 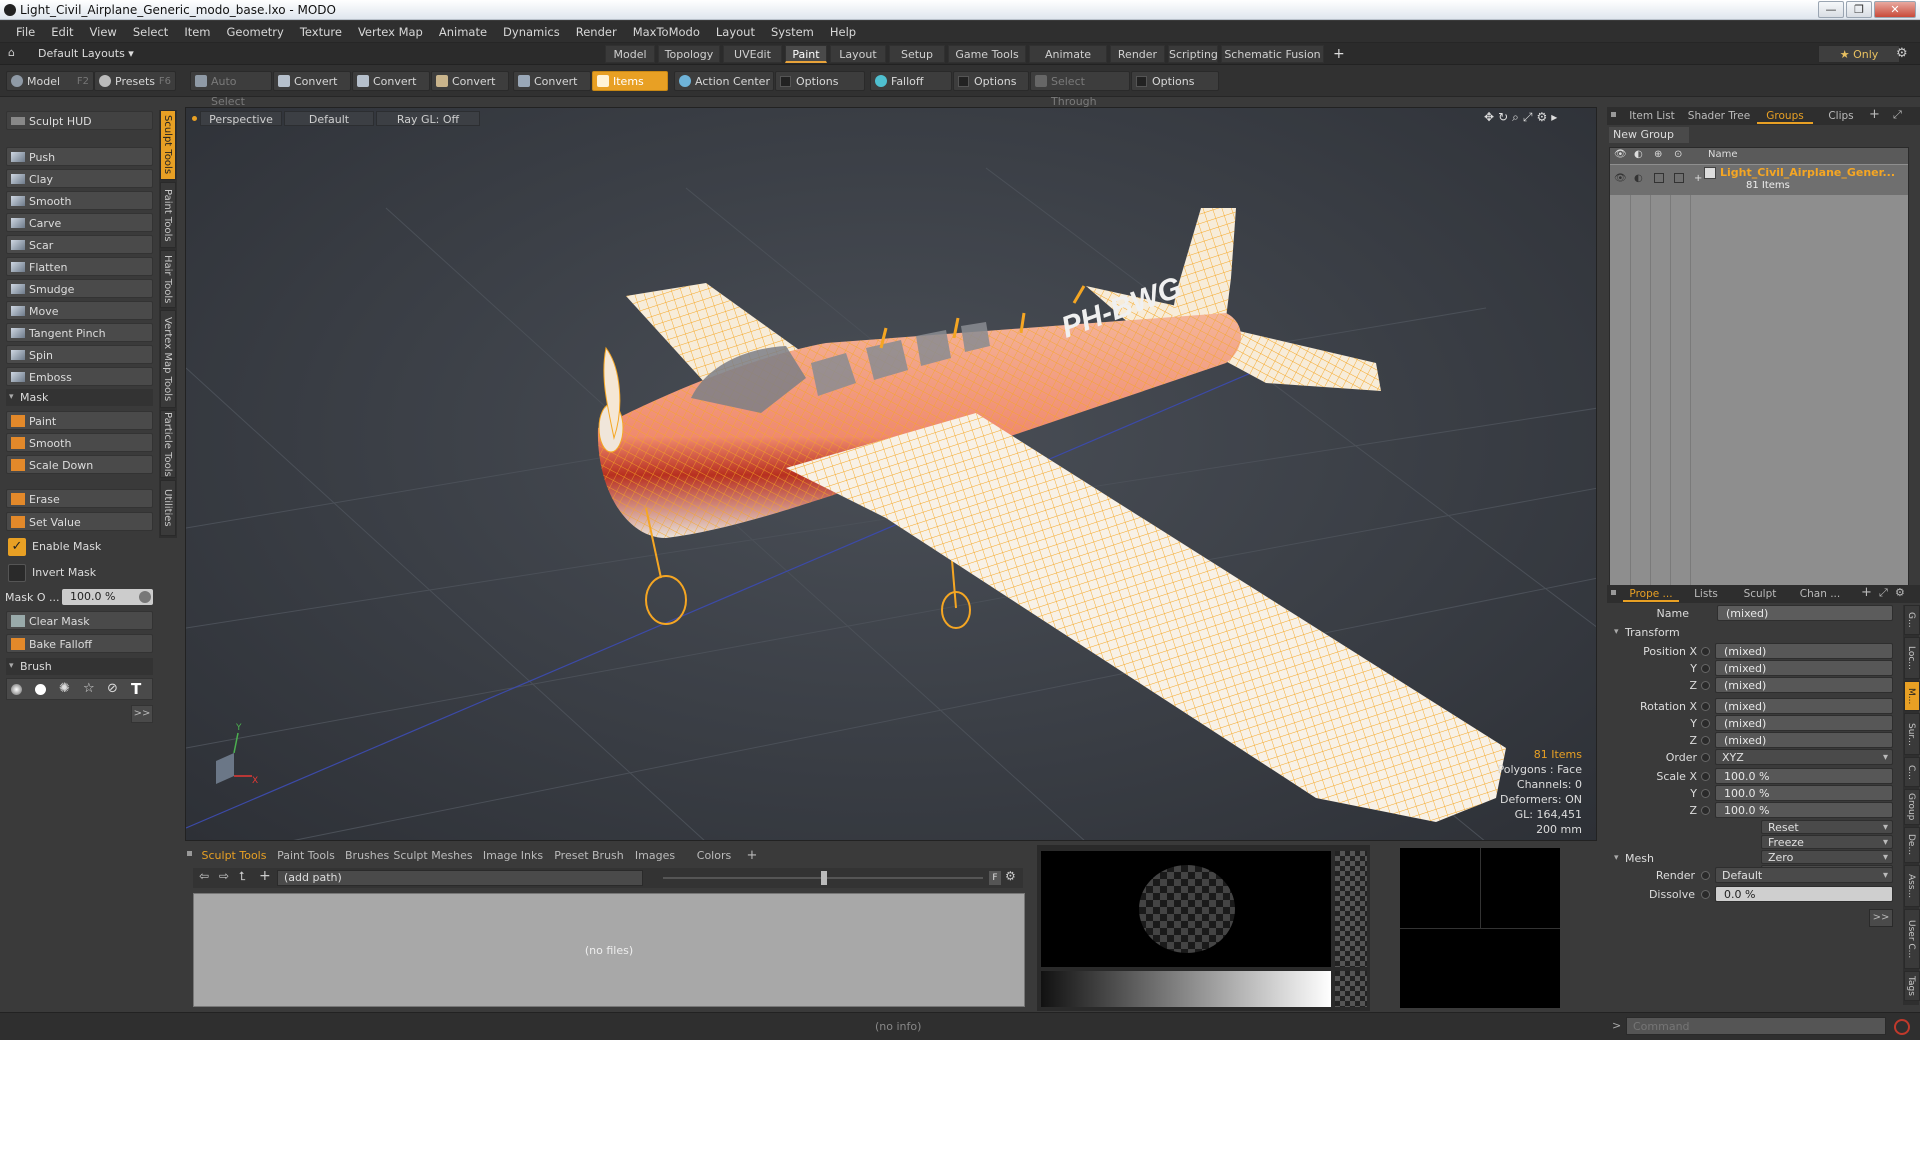 What do you see at coordinates (79, 120) in the screenshot?
I see `sculpt-hud-button: Sculpt HUD` at bounding box center [79, 120].